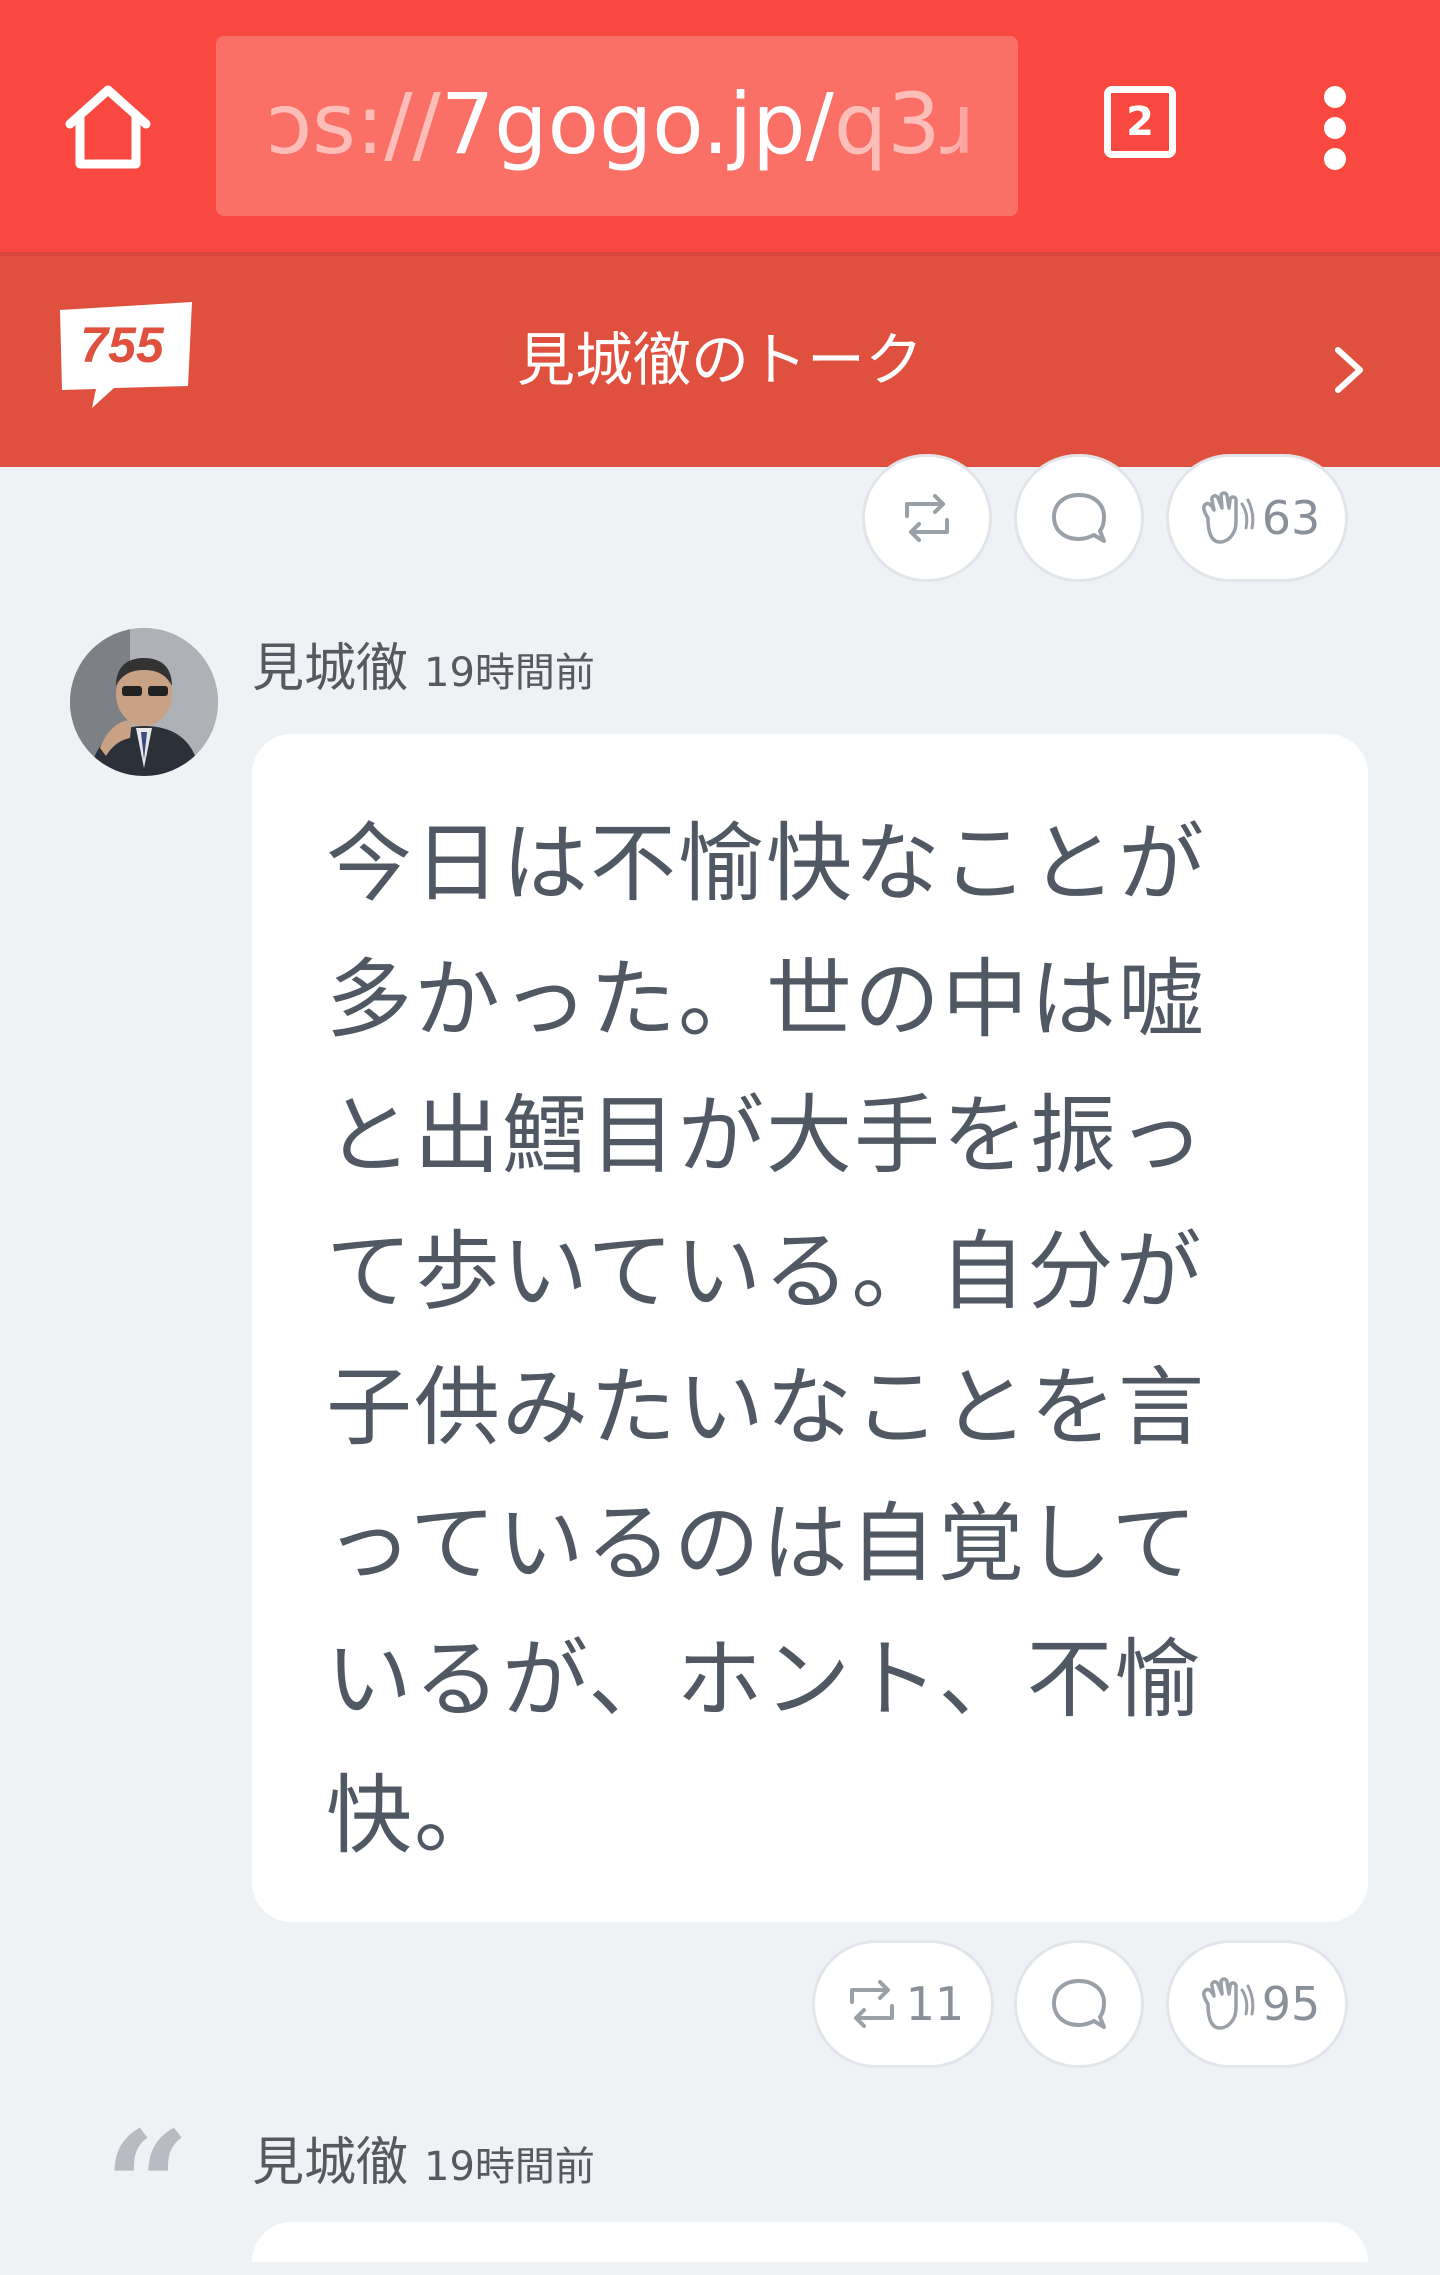 This screenshot has width=1440, height=2275. I want to click on clap-count: 95, so click(1291, 2004).